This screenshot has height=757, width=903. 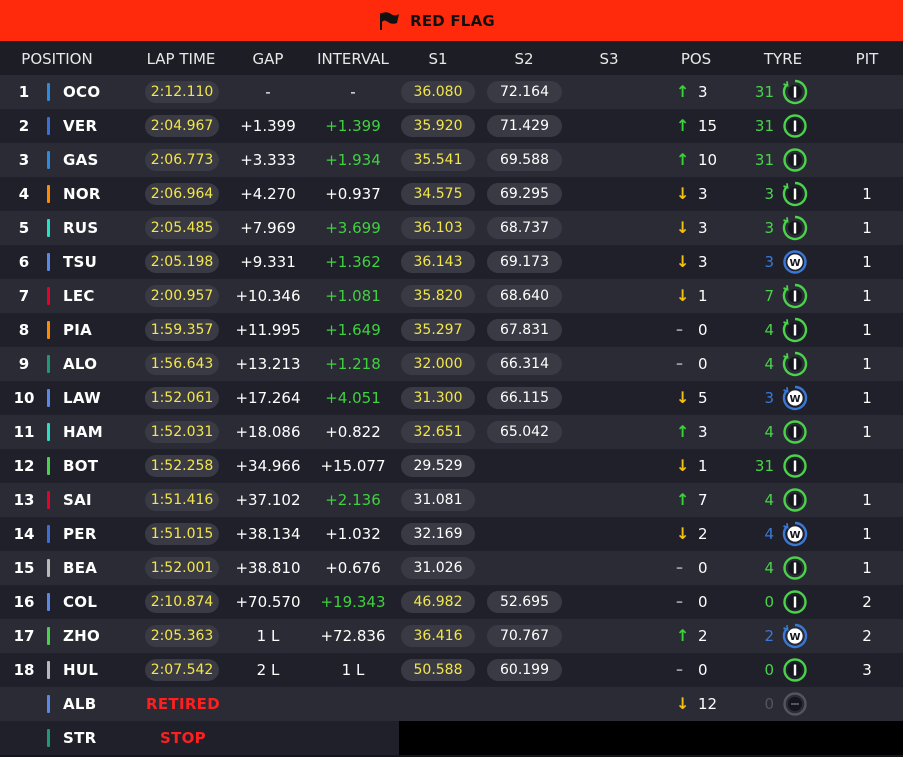 I want to click on driver-code: ZHO, so click(x=81, y=636).